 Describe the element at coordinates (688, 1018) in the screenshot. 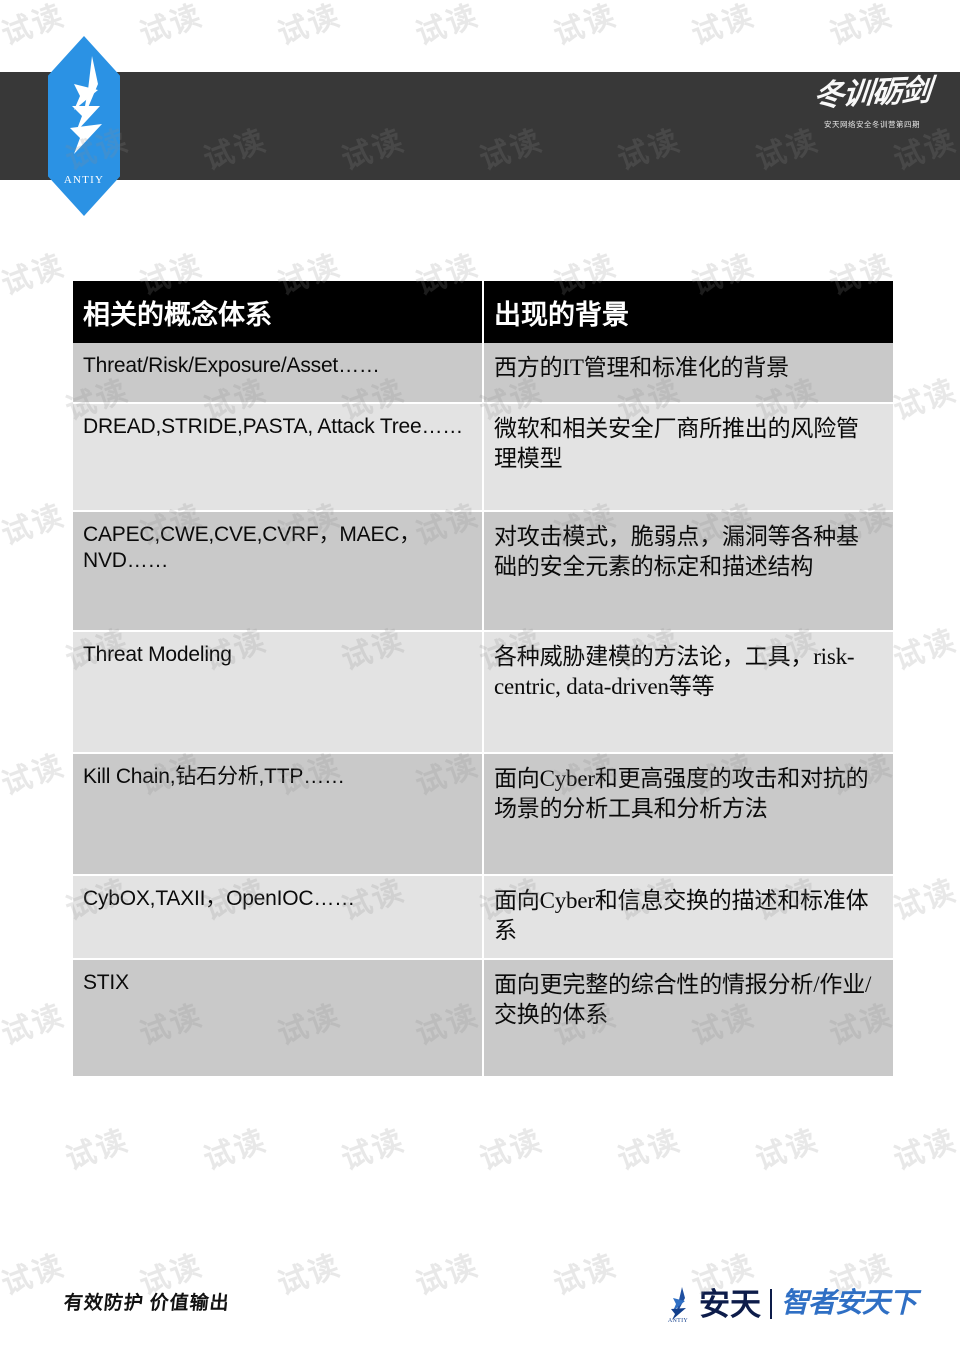

I see `cell-description: 面向更完整的综合性的情报分析/作业/交换的体系` at that location.